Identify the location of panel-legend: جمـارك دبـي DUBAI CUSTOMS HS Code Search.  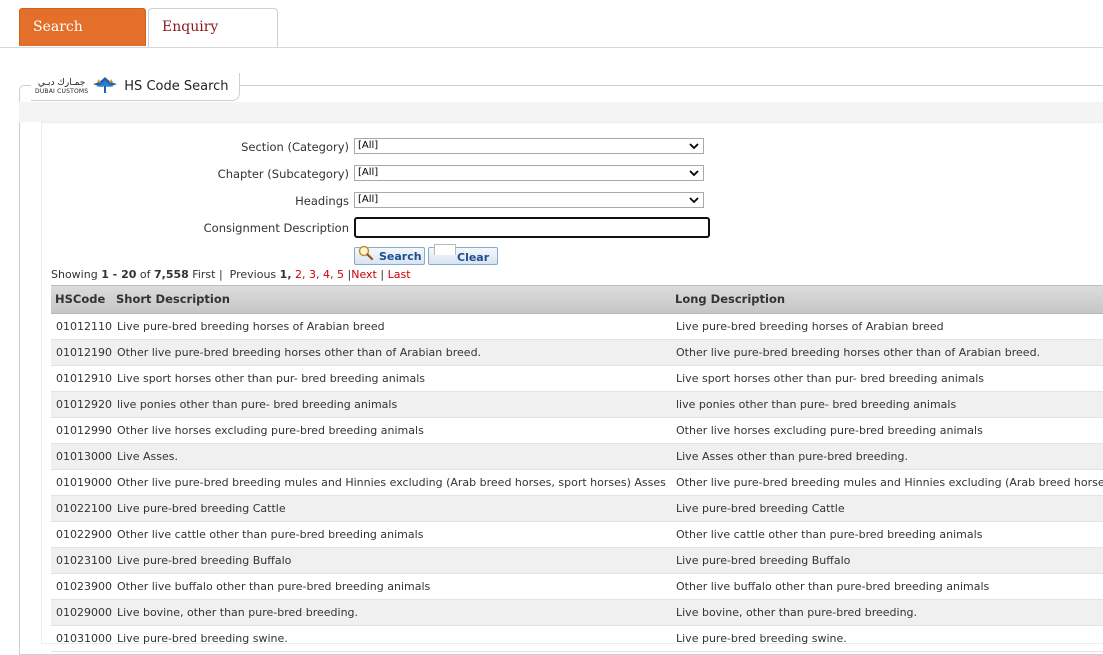
(135, 87).